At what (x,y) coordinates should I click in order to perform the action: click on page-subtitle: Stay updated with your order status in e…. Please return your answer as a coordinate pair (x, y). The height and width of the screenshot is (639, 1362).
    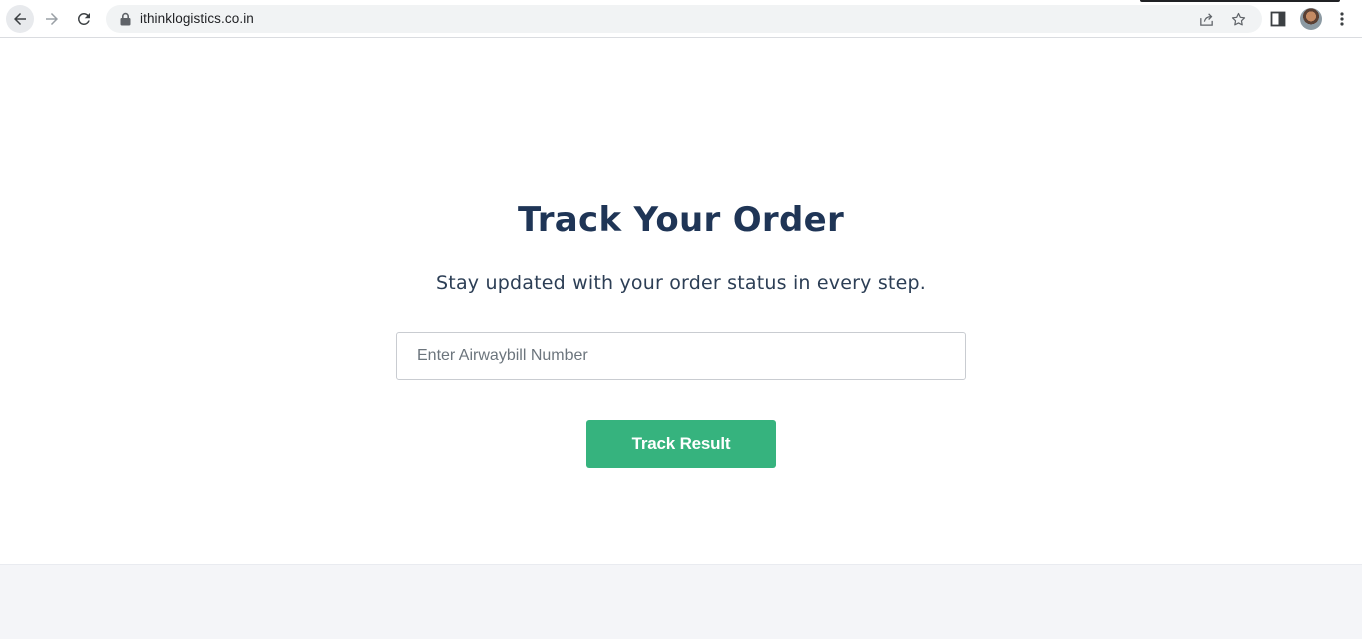
    Looking at the image, I should click on (681, 283).